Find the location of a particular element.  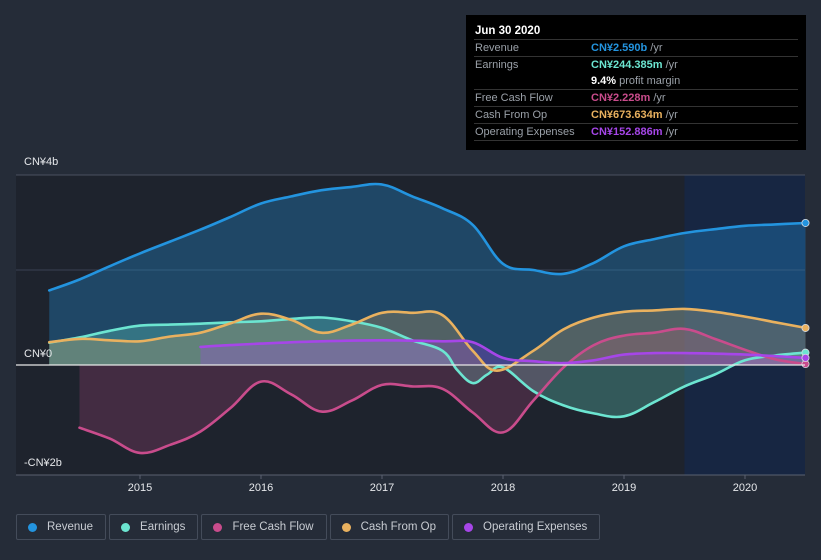

tooltip-value: CN¥673.634m is located at coordinates (627, 115).